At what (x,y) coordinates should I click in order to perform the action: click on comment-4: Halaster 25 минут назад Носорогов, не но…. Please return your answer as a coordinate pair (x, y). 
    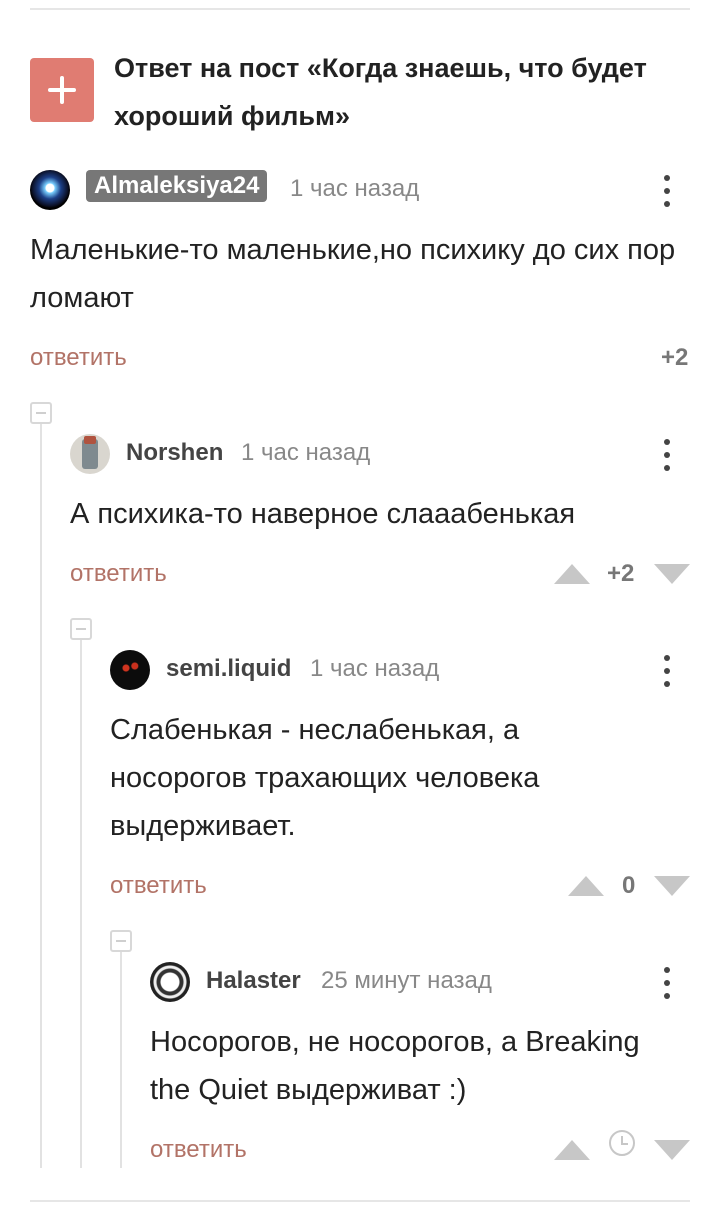
    Looking at the image, I should click on (420, 1067).